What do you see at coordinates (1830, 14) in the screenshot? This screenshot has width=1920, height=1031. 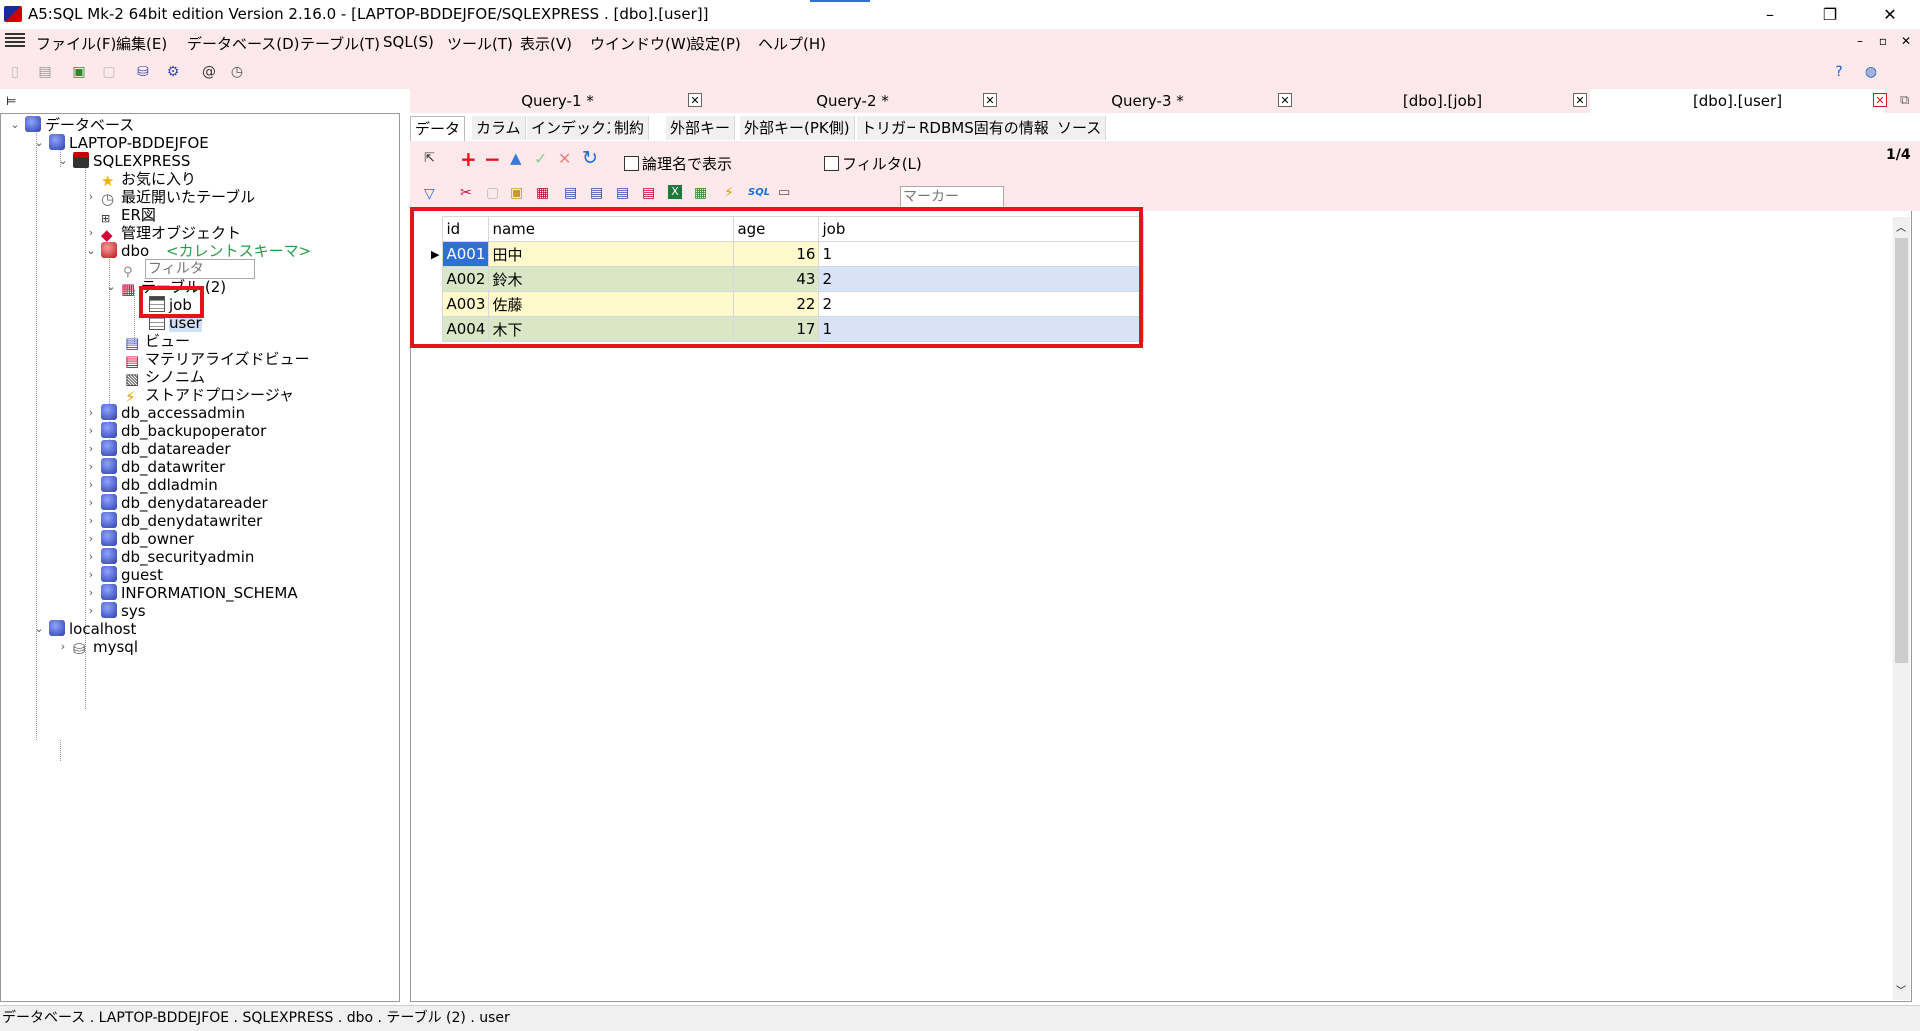 I see `restore-button: ❐` at bounding box center [1830, 14].